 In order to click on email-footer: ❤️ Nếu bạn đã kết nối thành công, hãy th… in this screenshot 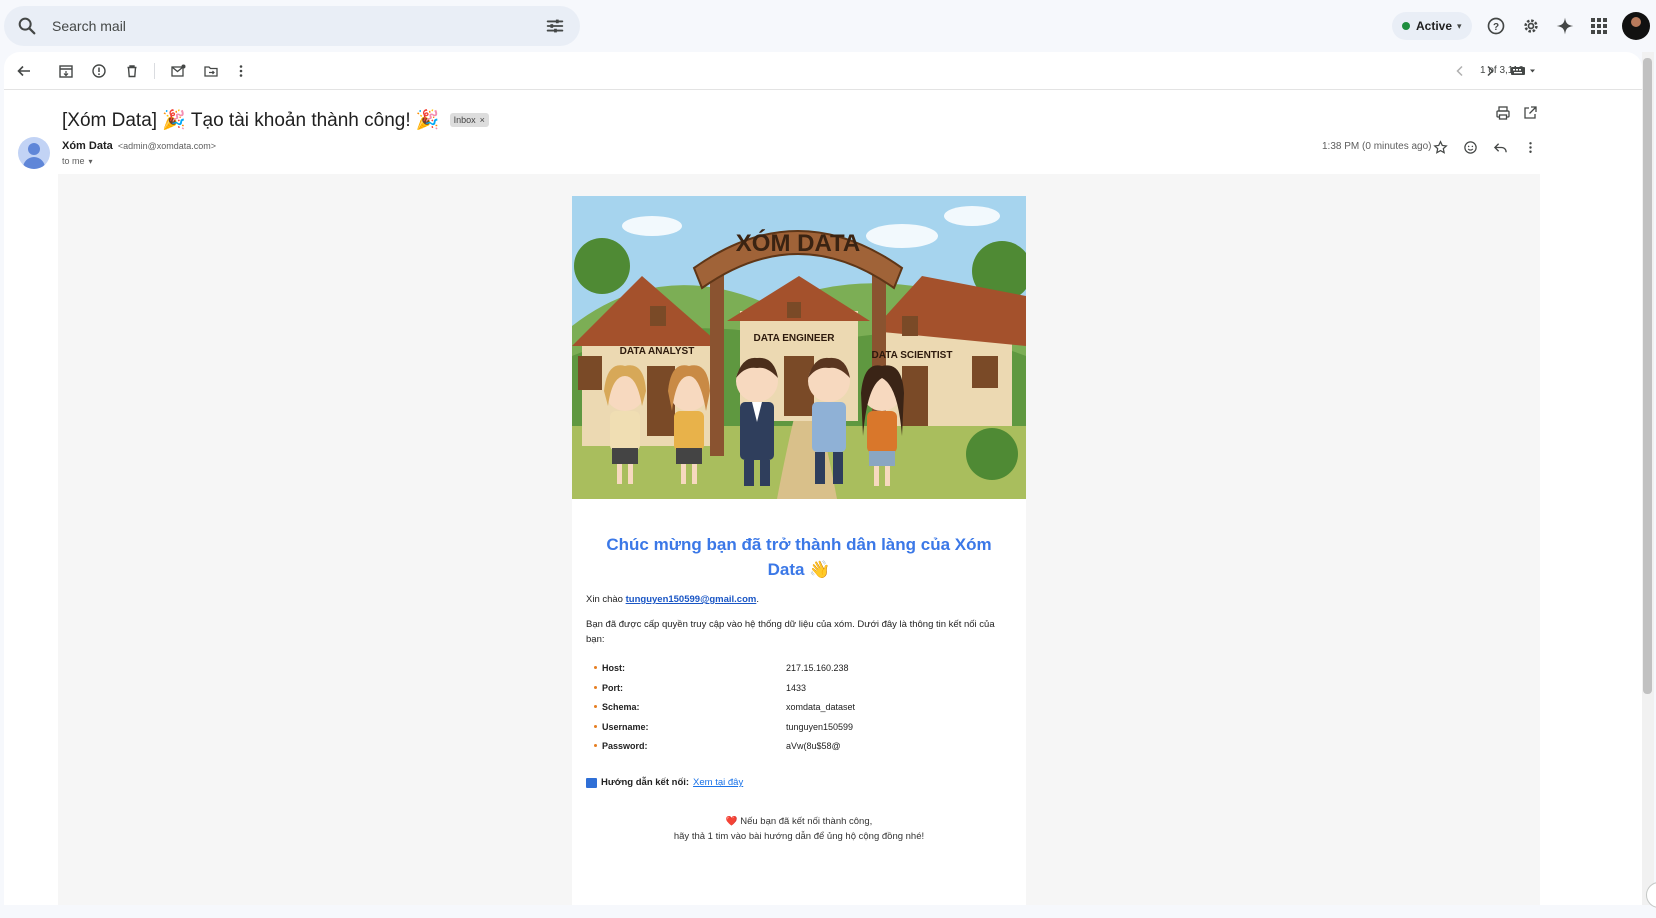, I will do `click(799, 829)`.